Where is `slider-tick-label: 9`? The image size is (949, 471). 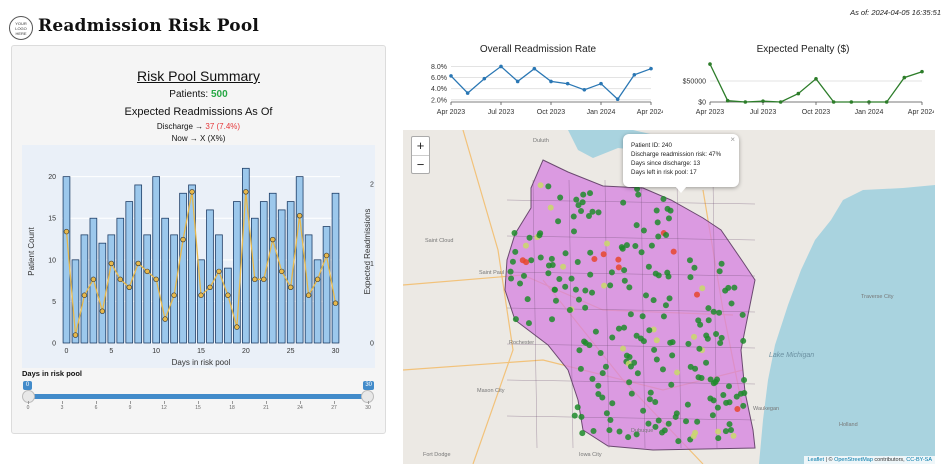 slider-tick-label: 9 is located at coordinates (130, 408).